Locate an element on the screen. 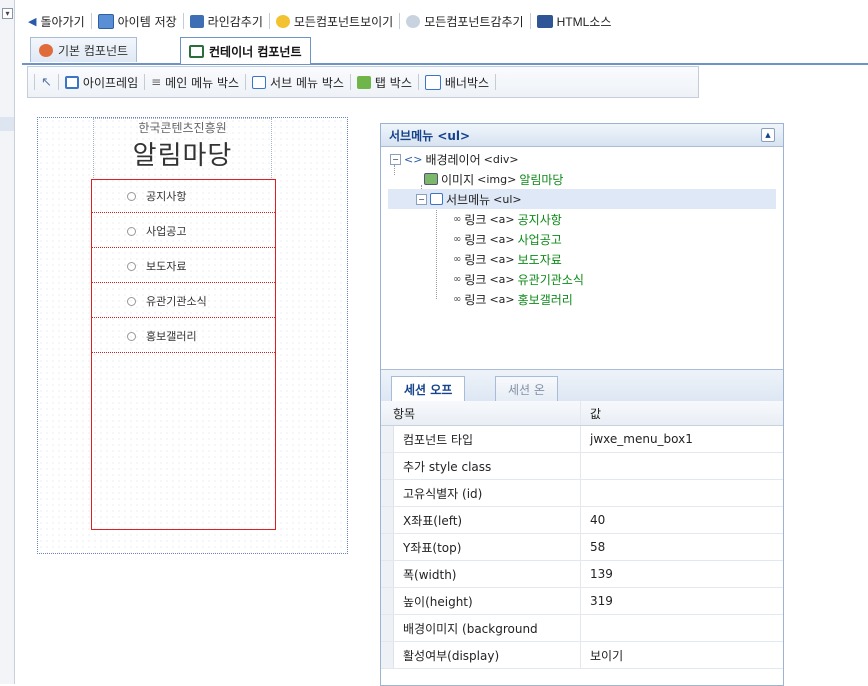  container-icon is located at coordinates (196, 51).